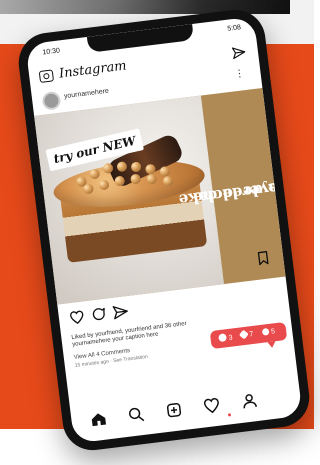 Image resolution: width=320 pixels, height=465 pixels. I want to click on profile-icon, so click(249, 401).